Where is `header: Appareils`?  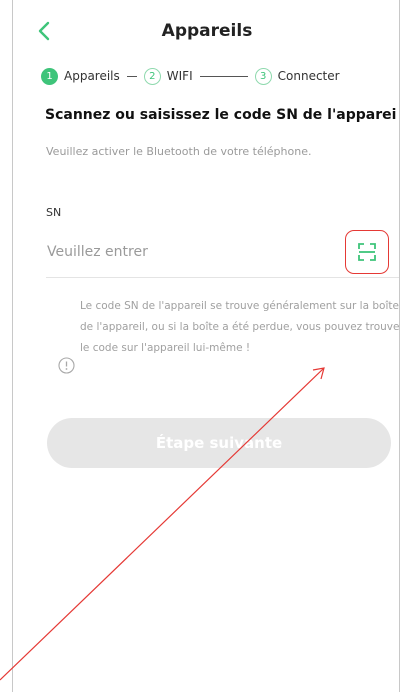 header: Appareils is located at coordinates (206, 32).